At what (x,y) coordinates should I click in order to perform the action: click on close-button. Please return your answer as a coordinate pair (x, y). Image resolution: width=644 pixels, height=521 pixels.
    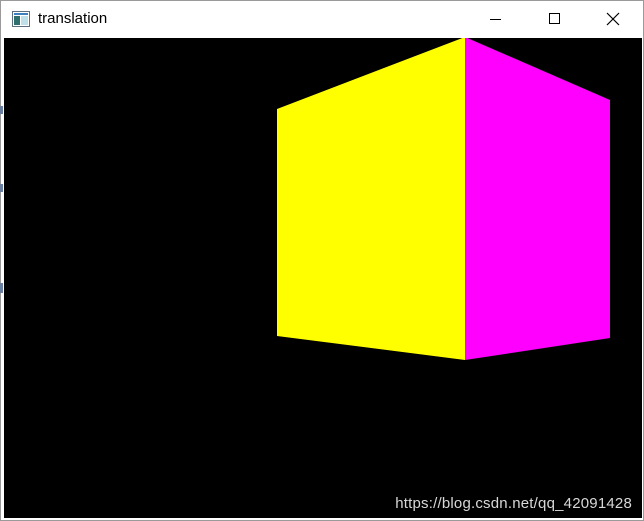
    Looking at the image, I should click on (613, 19).